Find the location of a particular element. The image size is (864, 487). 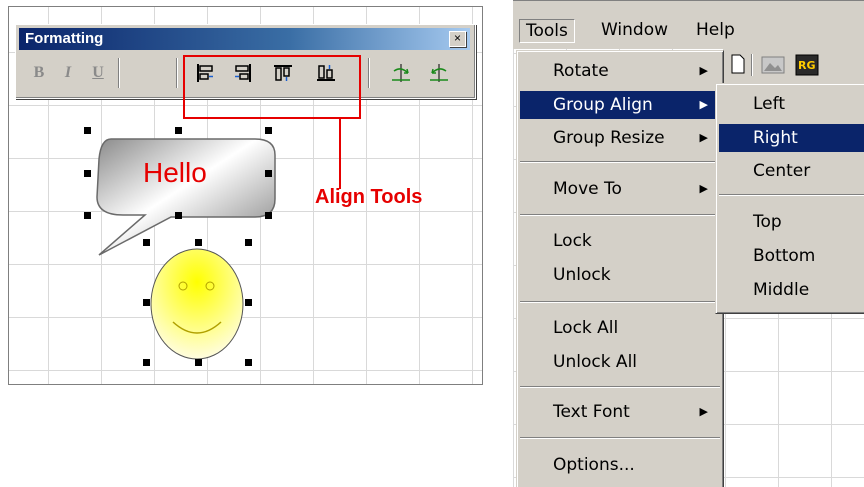

menu-item-label: Text Font is located at coordinates (591, 412).